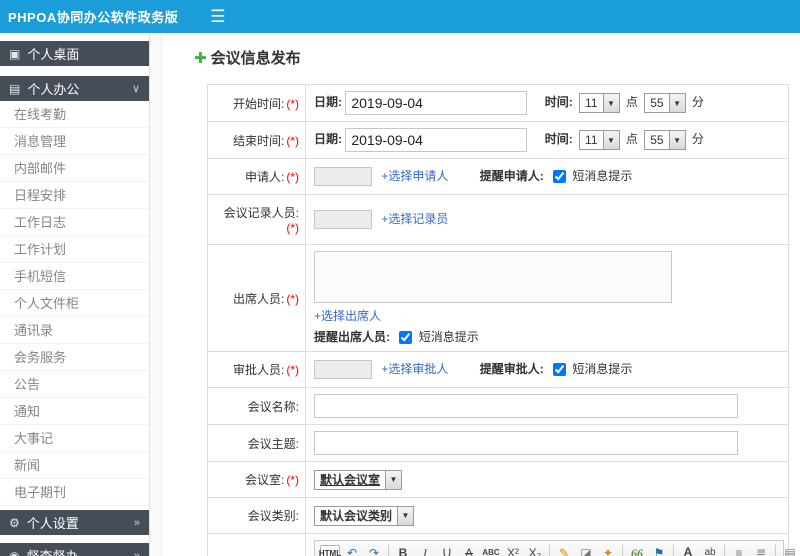 The width and height of the screenshot is (800, 556). I want to click on sidebar-item-work-log: 工作日志, so click(74, 222).